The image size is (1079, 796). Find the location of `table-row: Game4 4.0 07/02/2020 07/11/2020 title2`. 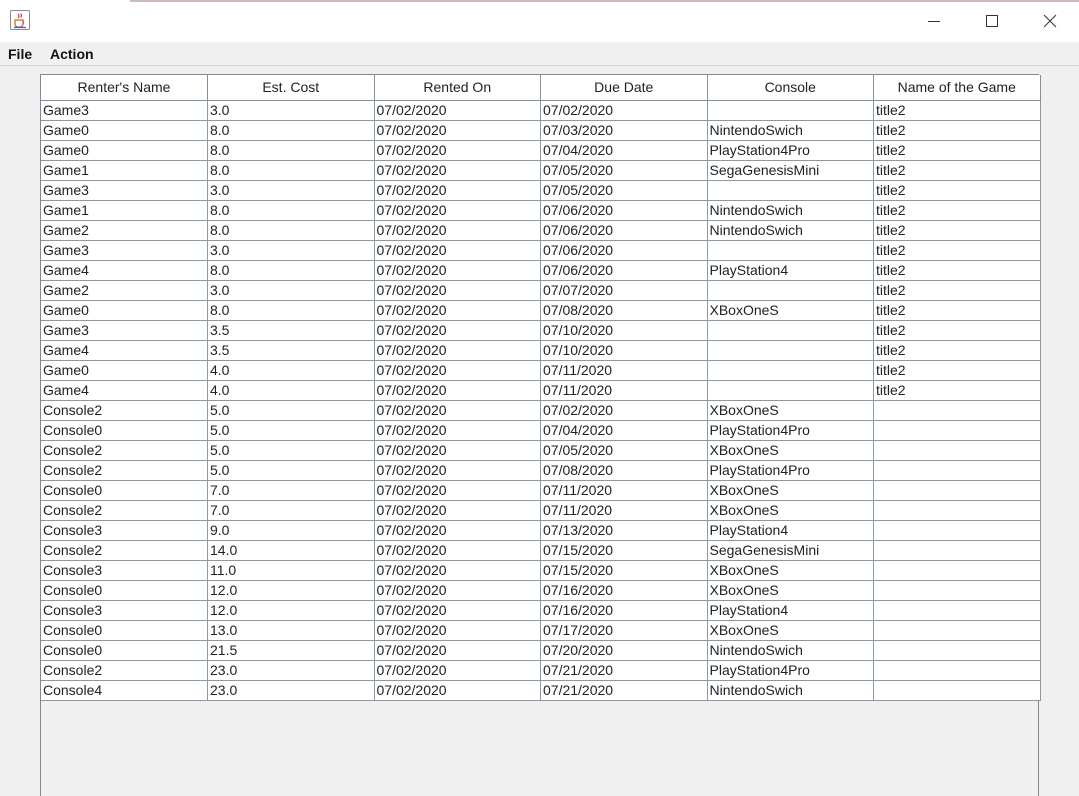

table-row: Game4 4.0 07/02/2020 07/11/2020 title2 is located at coordinates (541, 390).